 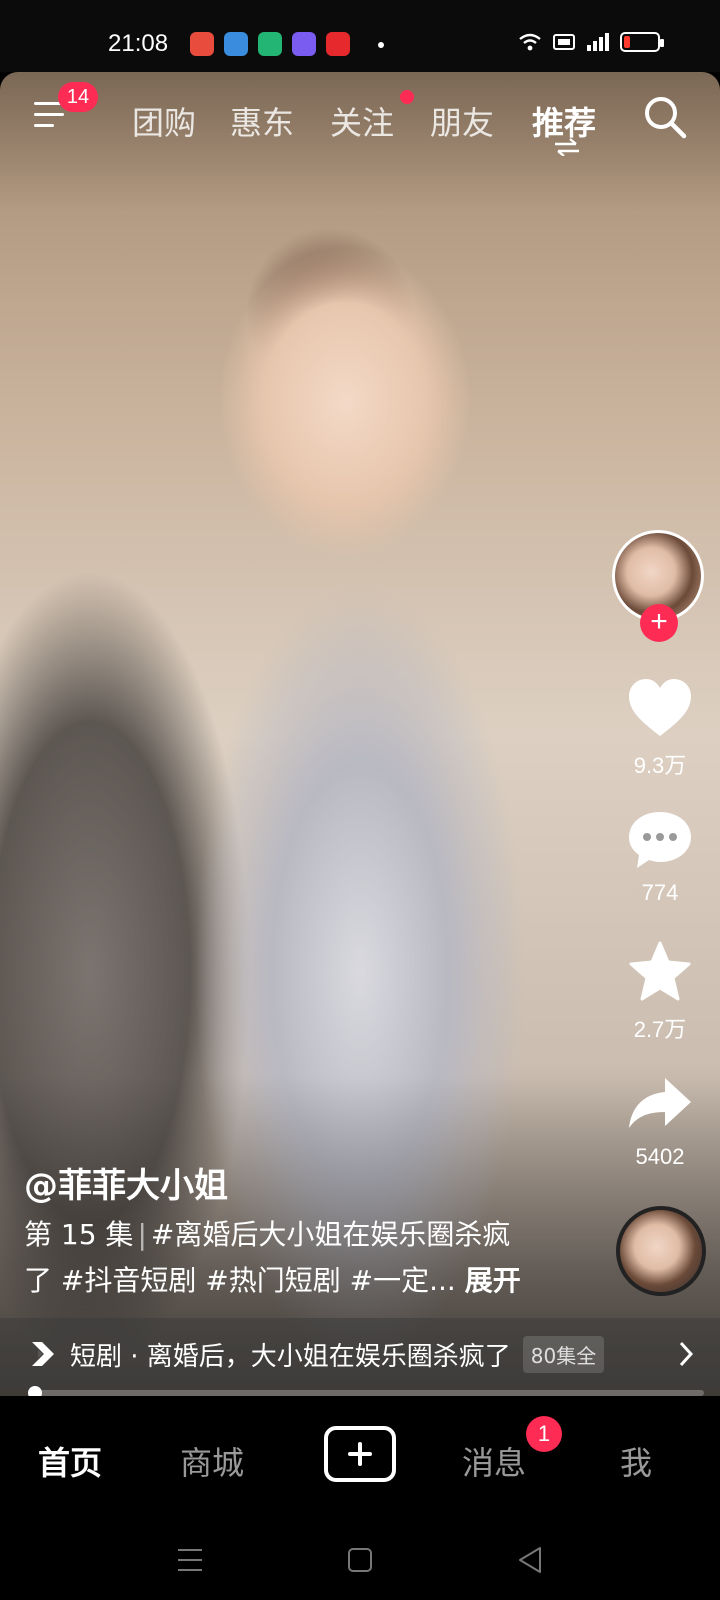 I want to click on home-icon, so click(x=360, y=1560).